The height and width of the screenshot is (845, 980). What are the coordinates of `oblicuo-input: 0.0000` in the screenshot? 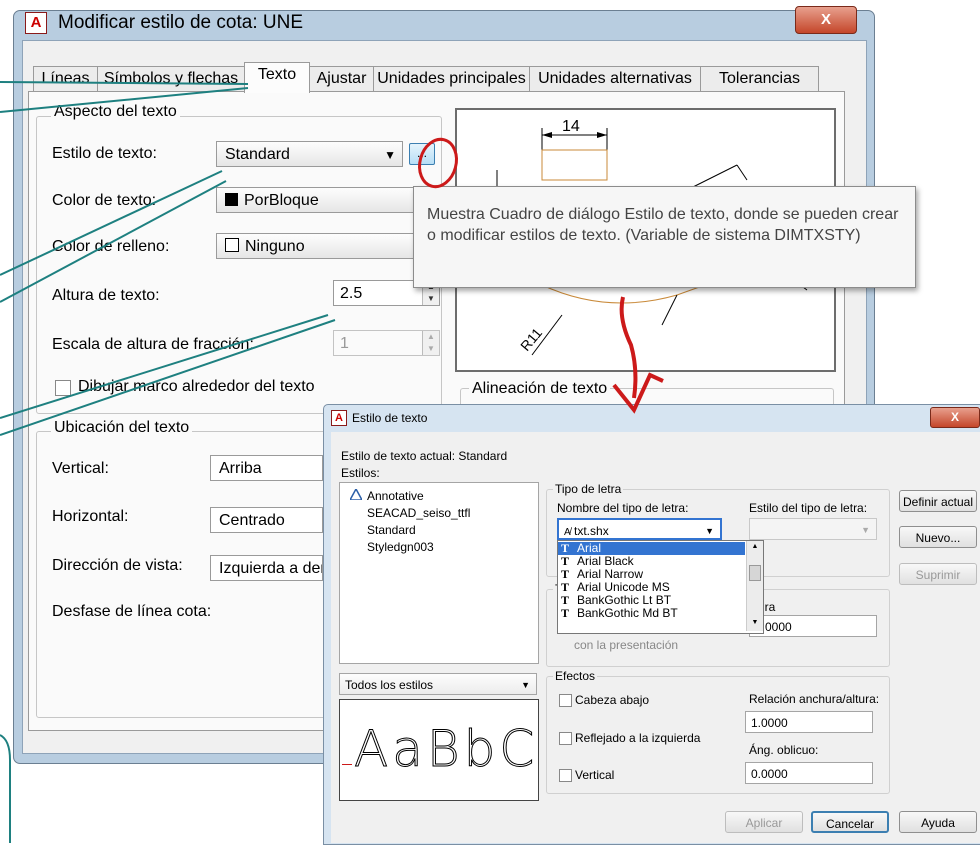 It's located at (809, 773).